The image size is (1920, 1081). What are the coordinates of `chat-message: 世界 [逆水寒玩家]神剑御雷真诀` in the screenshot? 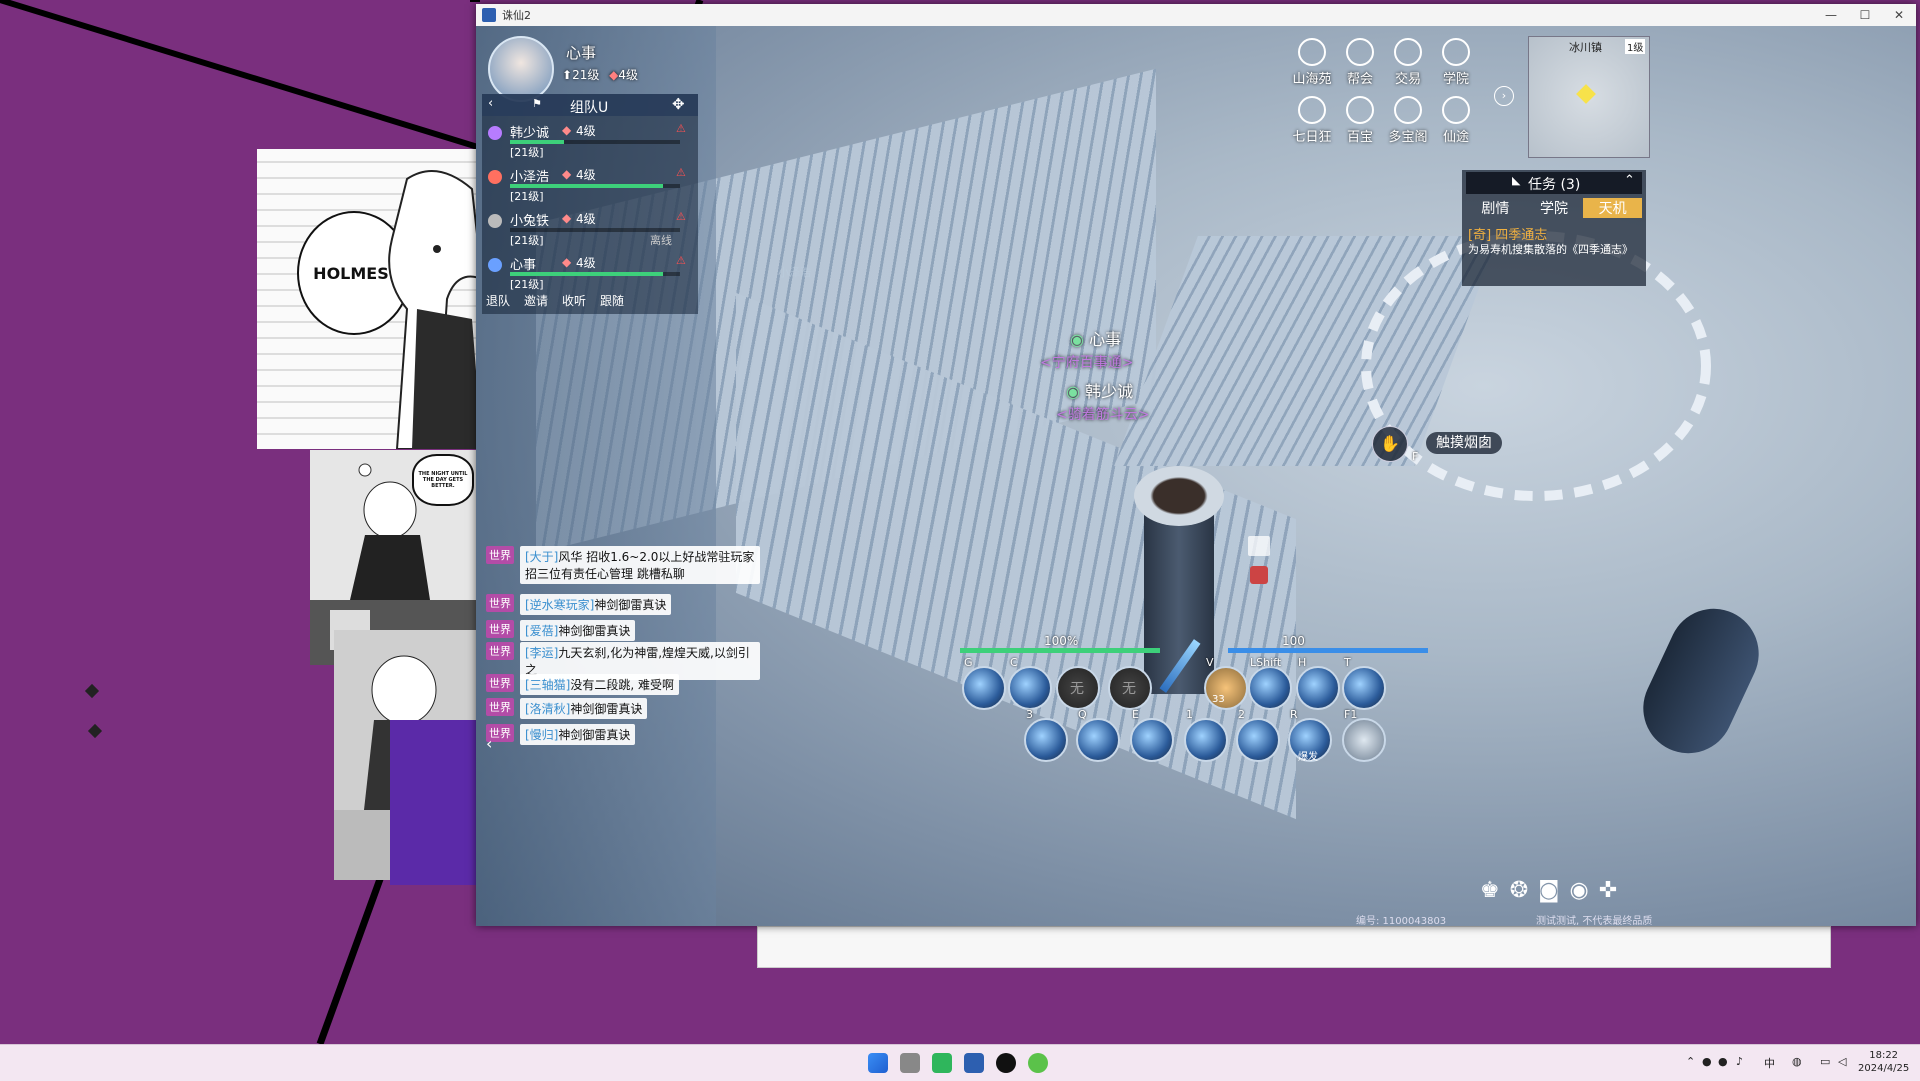 It's located at (579, 604).